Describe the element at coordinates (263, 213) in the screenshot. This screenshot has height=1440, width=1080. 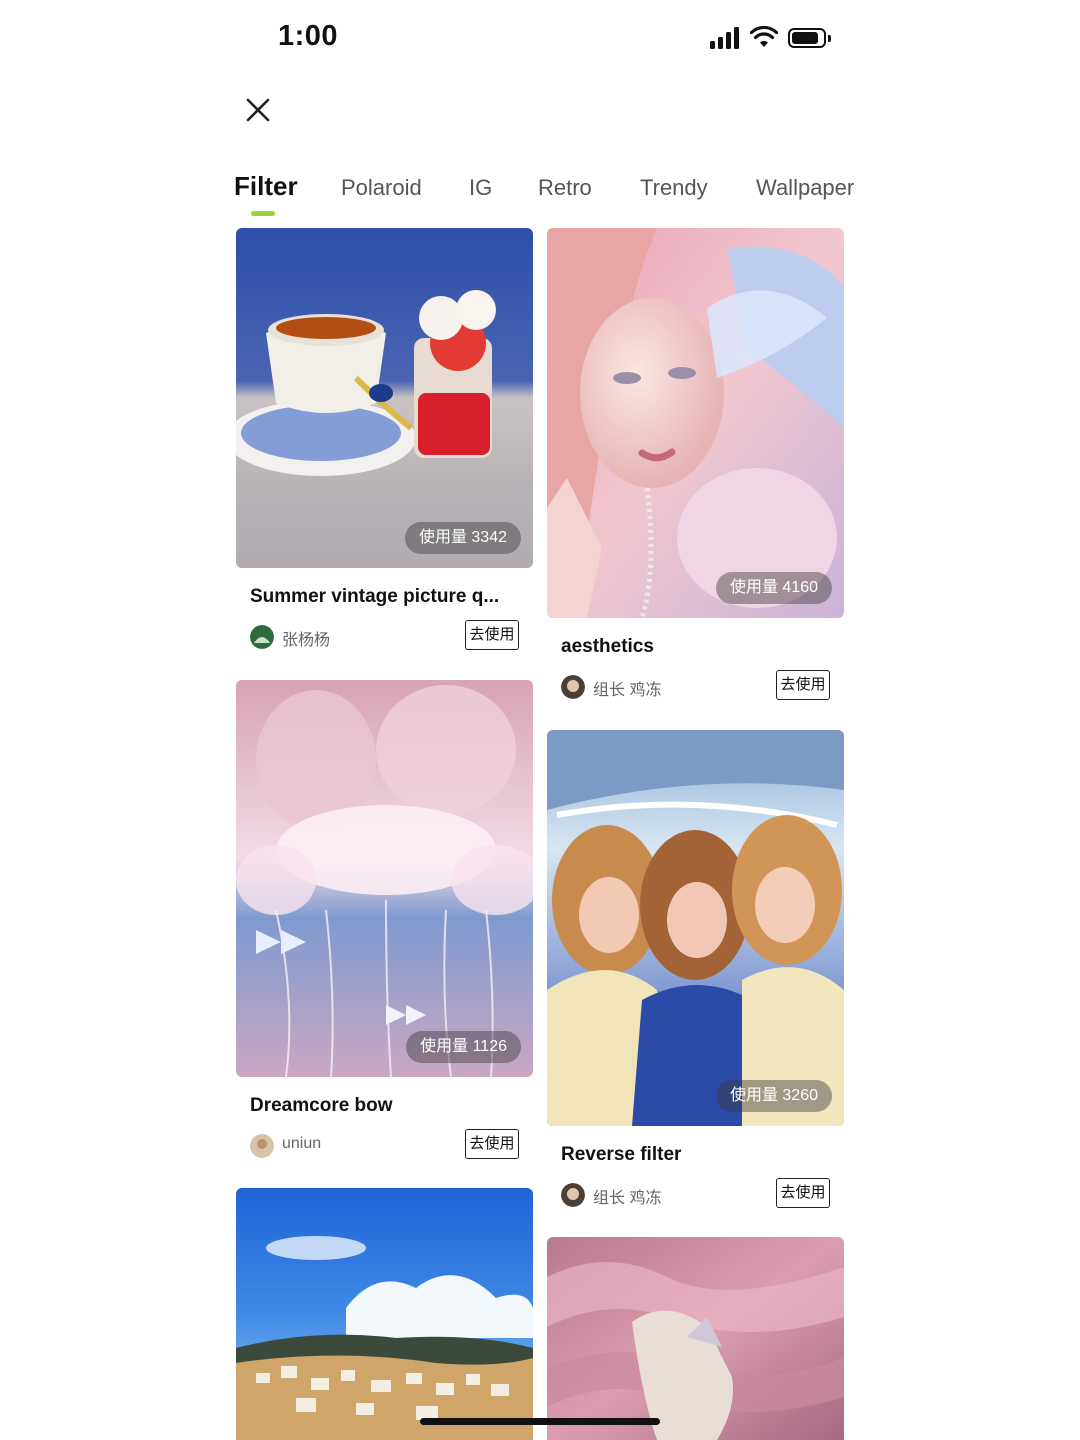
I see `active-tab-indicator` at that location.